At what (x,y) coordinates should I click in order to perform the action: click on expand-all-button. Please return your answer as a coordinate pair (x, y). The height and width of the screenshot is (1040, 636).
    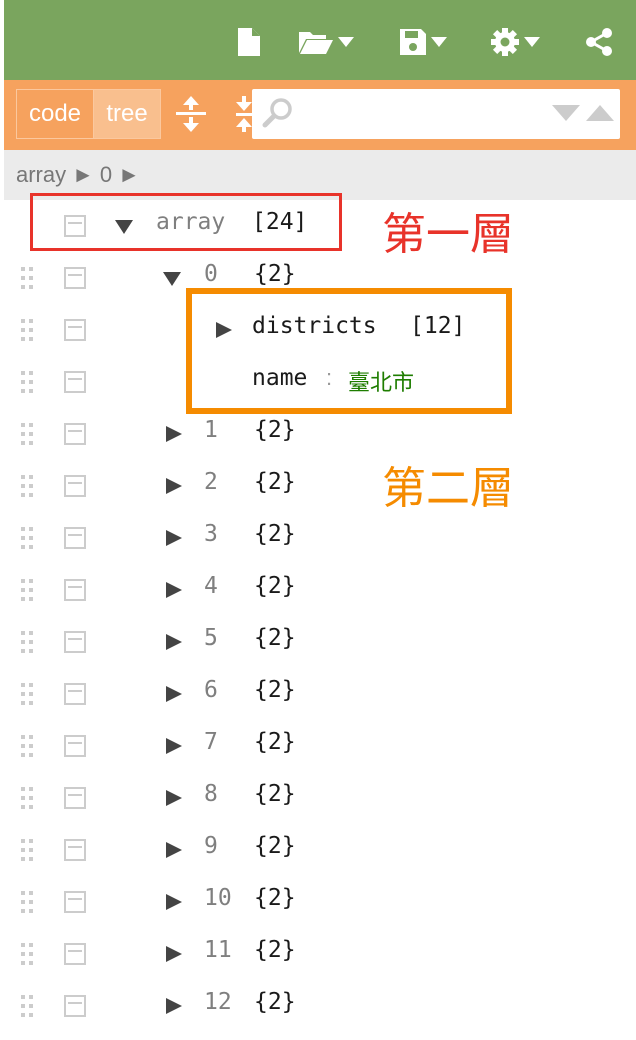
    Looking at the image, I should click on (191, 114).